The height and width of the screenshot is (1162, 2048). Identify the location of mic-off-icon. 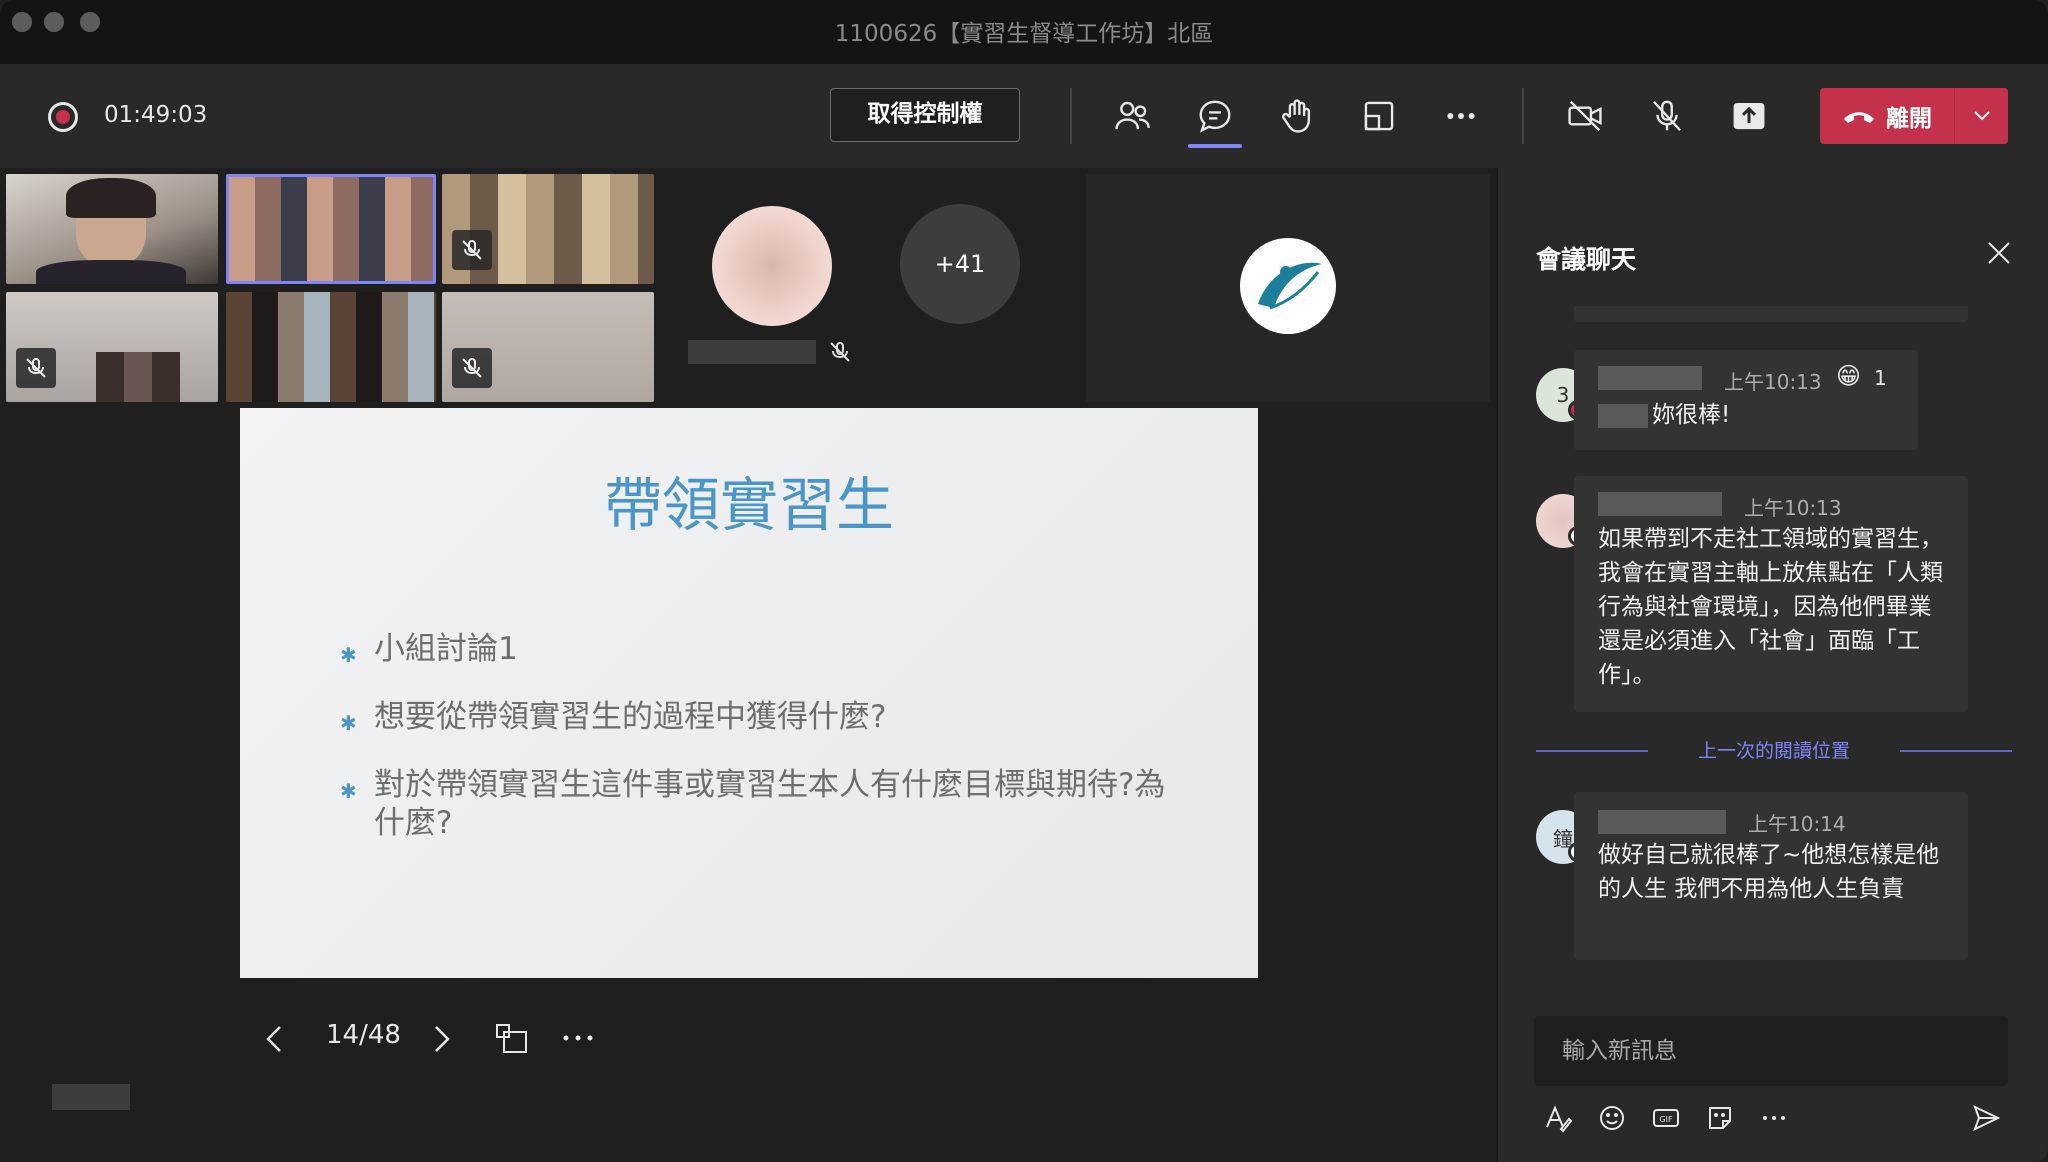
(1667, 116).